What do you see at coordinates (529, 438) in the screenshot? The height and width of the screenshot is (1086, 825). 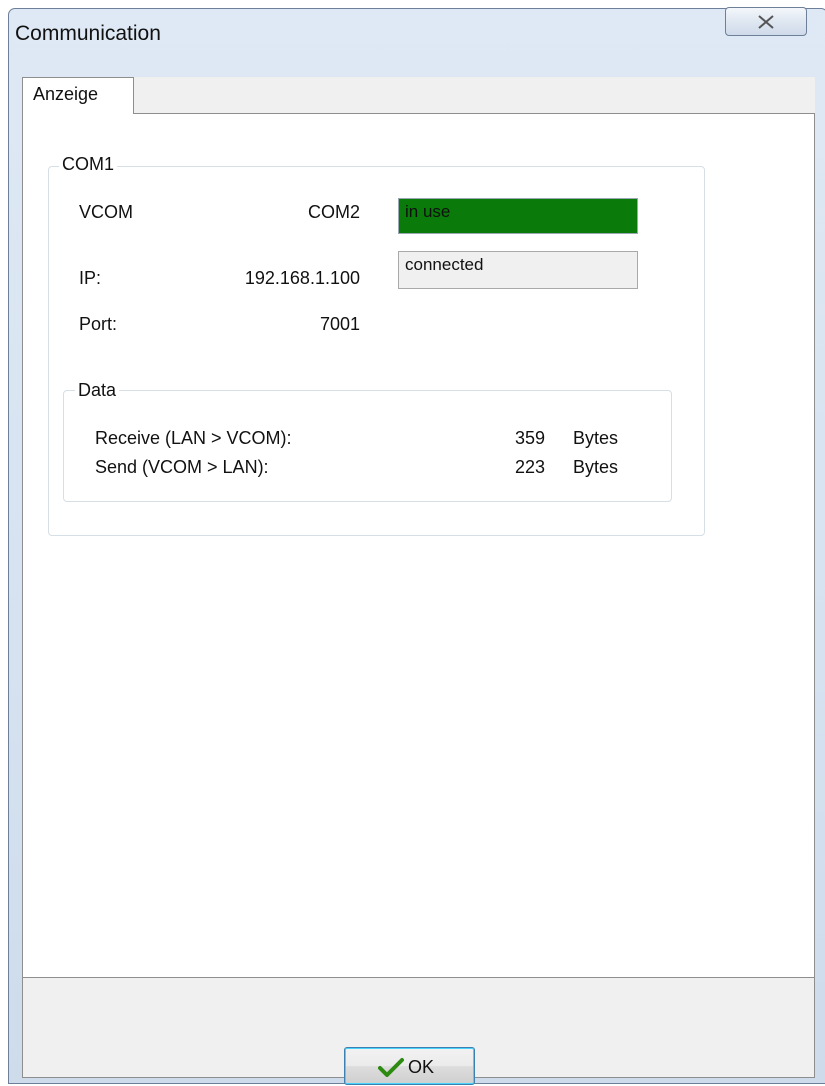 I see `receive-value: 359` at bounding box center [529, 438].